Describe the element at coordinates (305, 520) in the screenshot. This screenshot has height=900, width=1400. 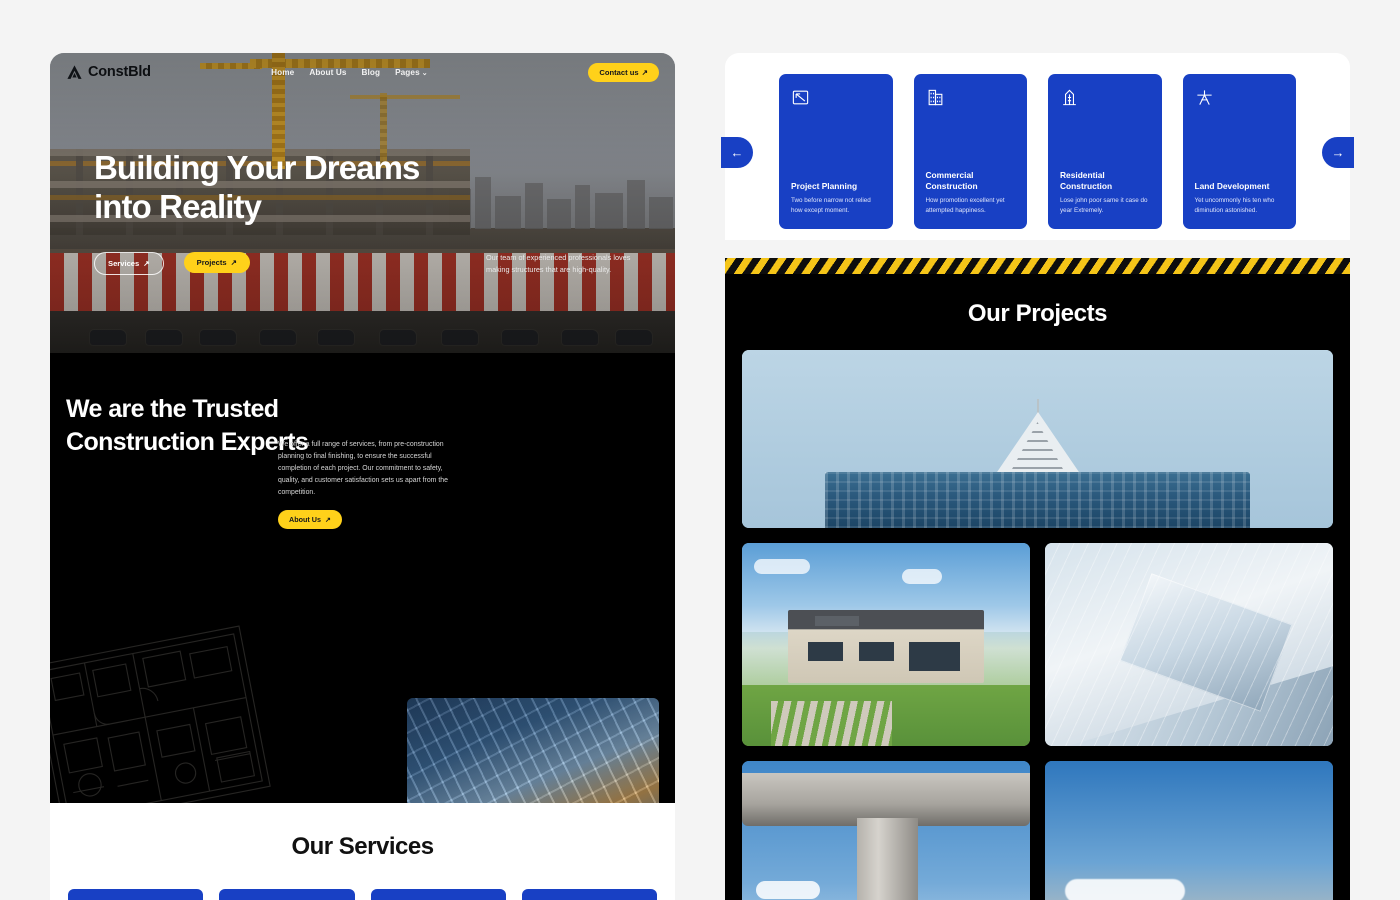
I see `about-us-label: About Us` at that location.